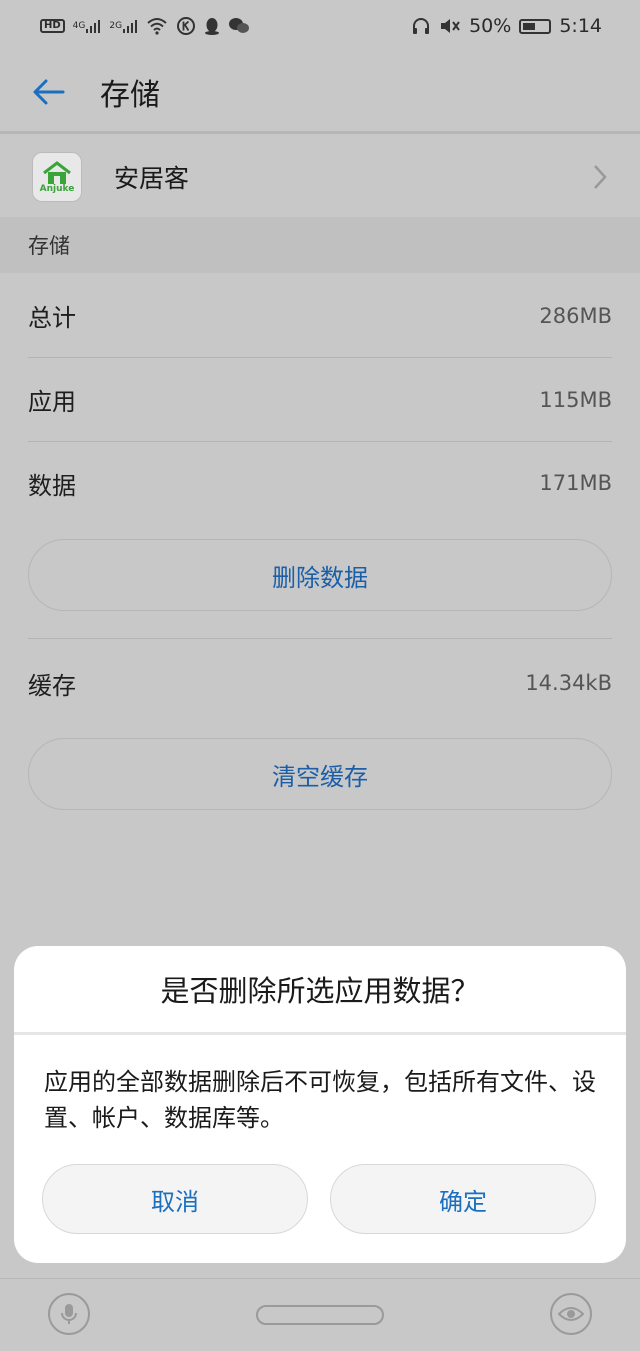  What do you see at coordinates (145, 26) in the screenshot?
I see `status-left: HD 4G 2G` at bounding box center [145, 26].